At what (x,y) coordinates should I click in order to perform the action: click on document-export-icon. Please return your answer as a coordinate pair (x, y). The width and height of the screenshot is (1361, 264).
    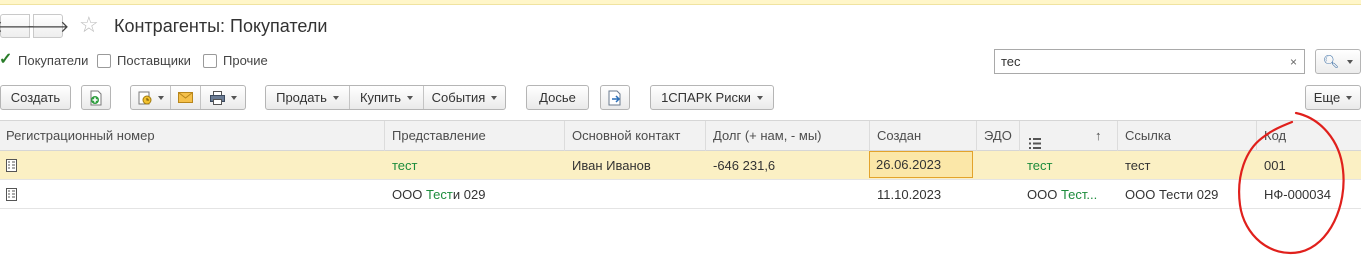
    Looking at the image, I should click on (614, 97).